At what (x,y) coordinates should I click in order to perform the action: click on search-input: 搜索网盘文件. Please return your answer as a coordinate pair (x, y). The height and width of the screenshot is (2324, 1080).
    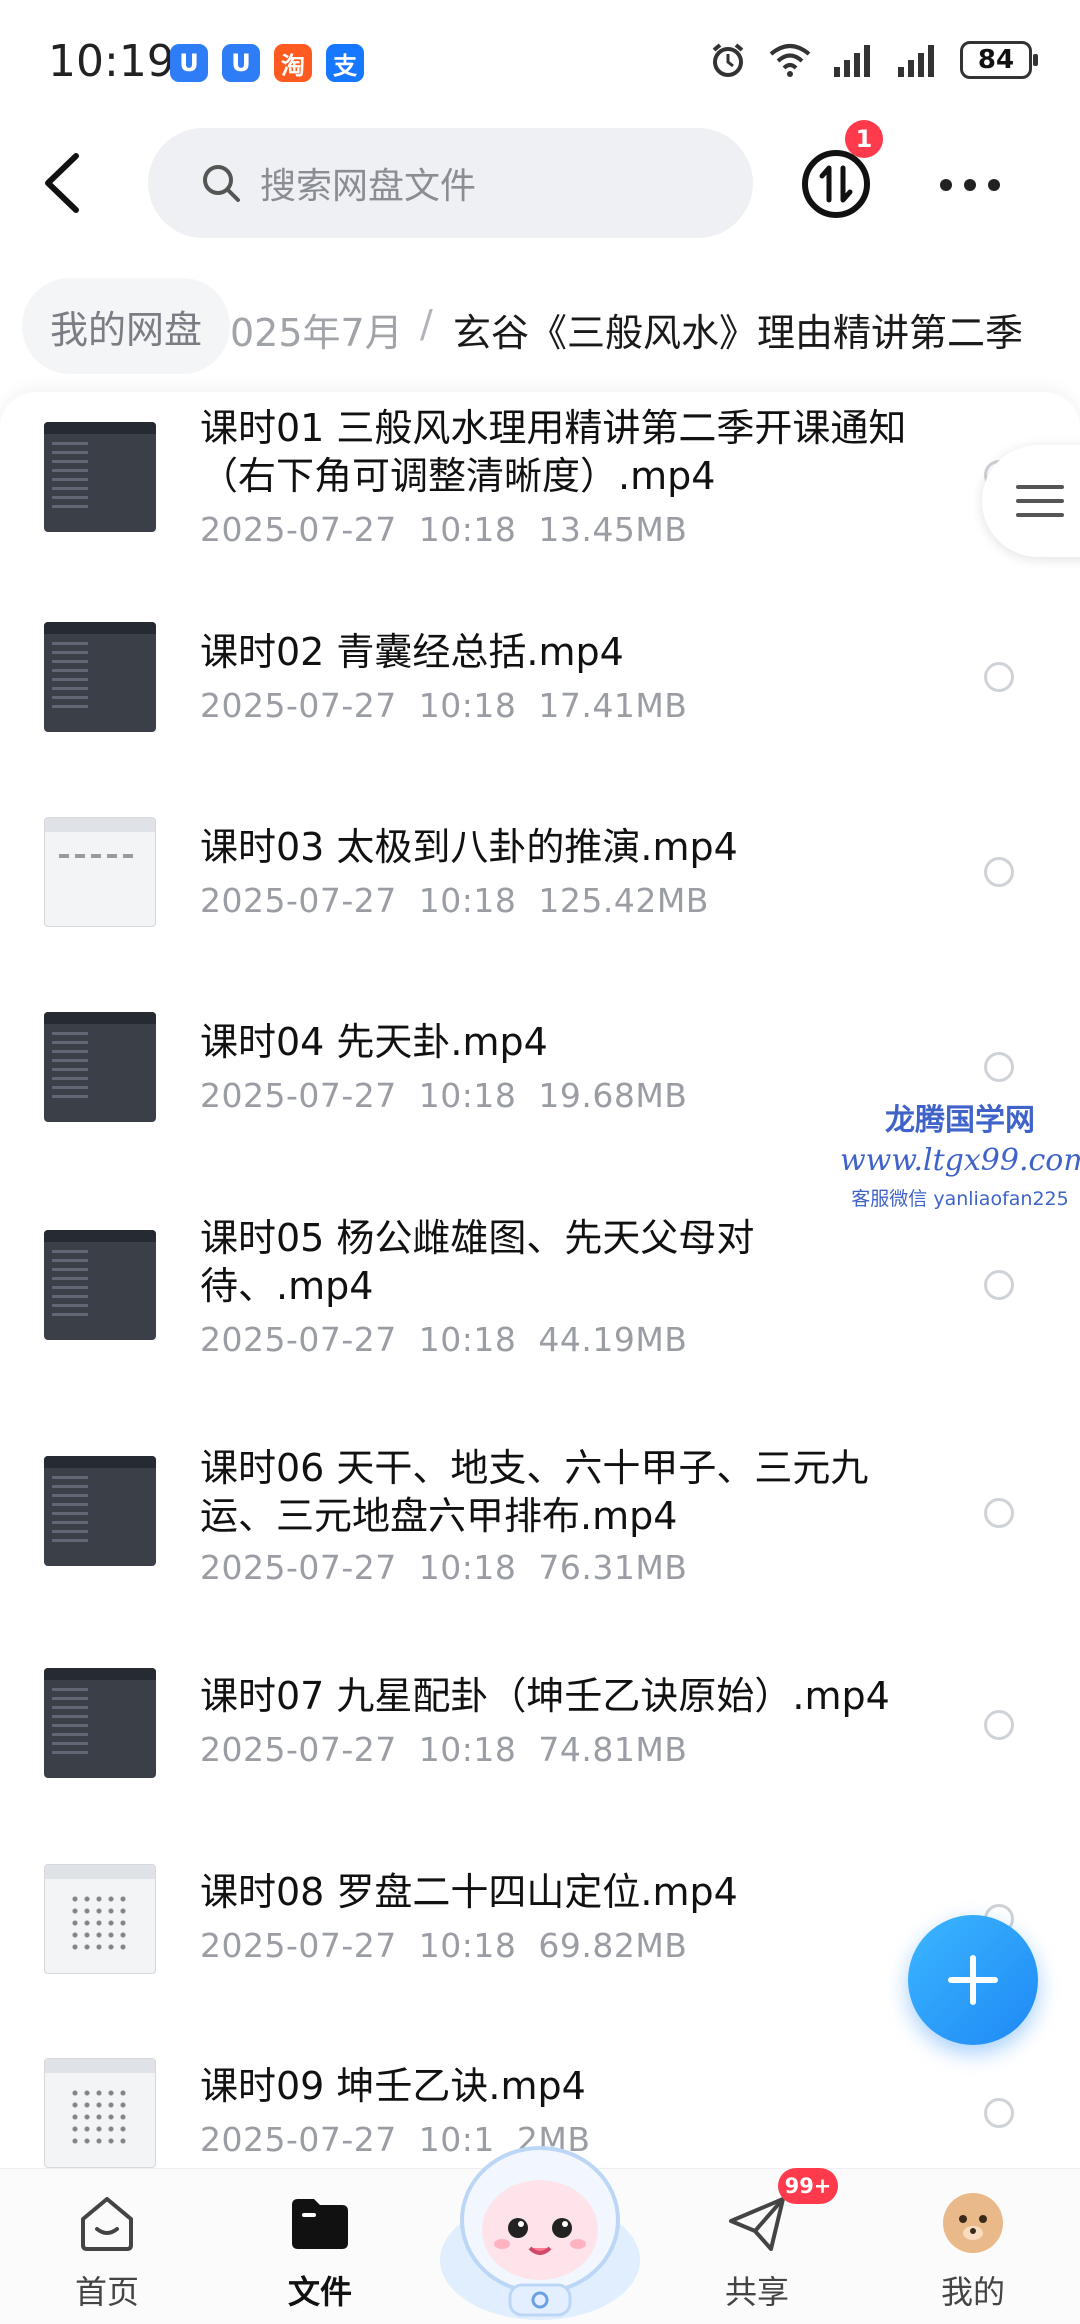
    Looking at the image, I should click on (450, 183).